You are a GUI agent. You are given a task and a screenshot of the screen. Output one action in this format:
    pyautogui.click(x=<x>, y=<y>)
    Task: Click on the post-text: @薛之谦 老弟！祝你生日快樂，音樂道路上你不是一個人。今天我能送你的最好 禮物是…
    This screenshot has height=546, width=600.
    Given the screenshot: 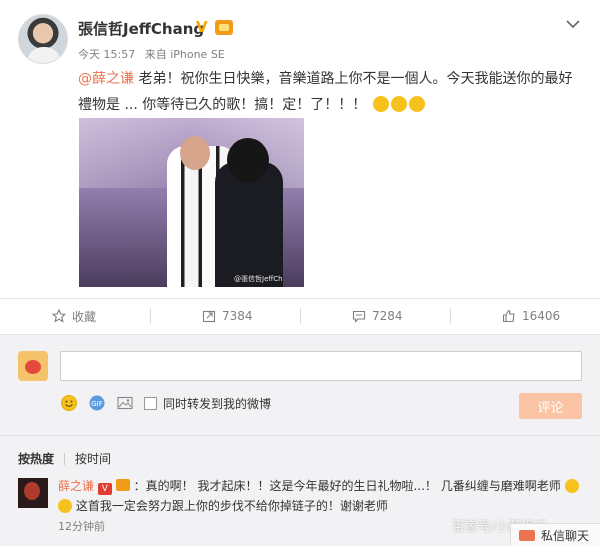 What is the action you would take?
    pyautogui.click(x=333, y=92)
    